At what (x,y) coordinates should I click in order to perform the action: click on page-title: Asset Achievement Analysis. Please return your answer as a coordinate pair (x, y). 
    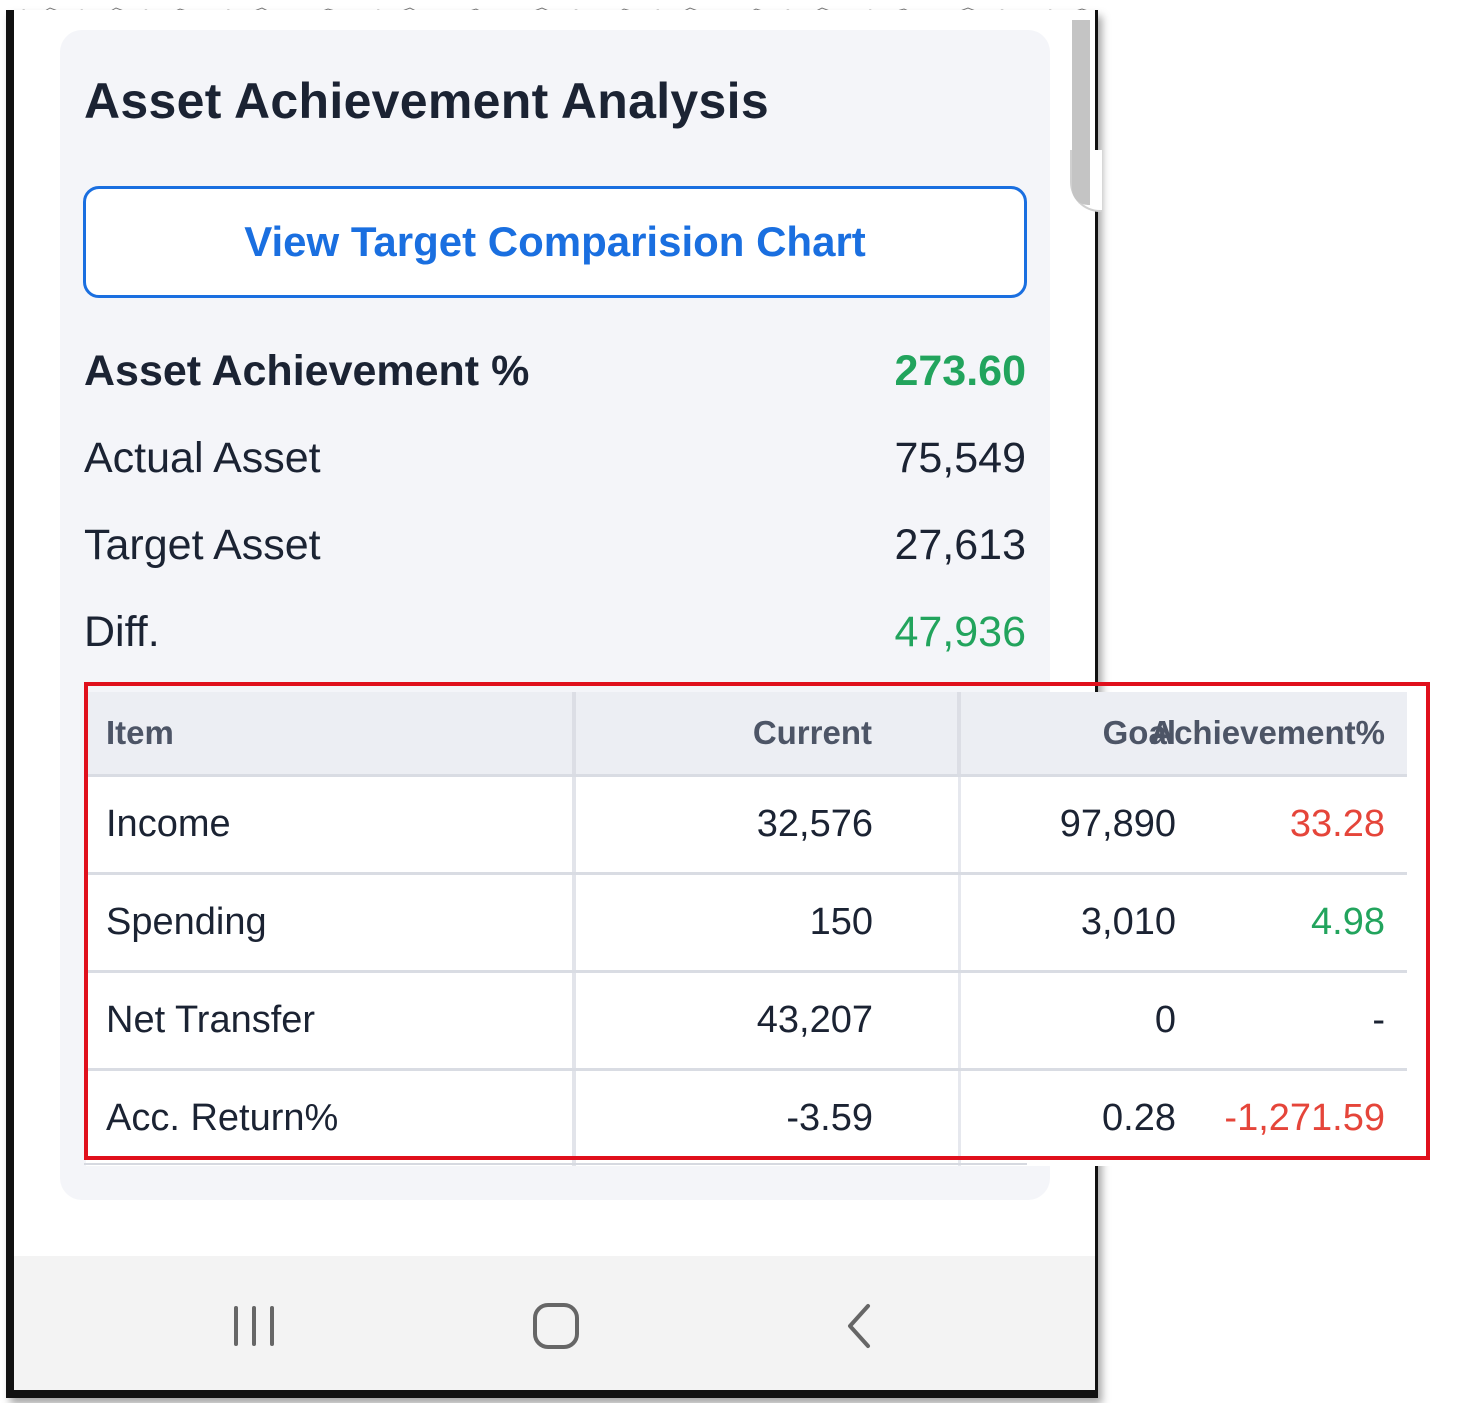
    Looking at the image, I should click on (426, 101).